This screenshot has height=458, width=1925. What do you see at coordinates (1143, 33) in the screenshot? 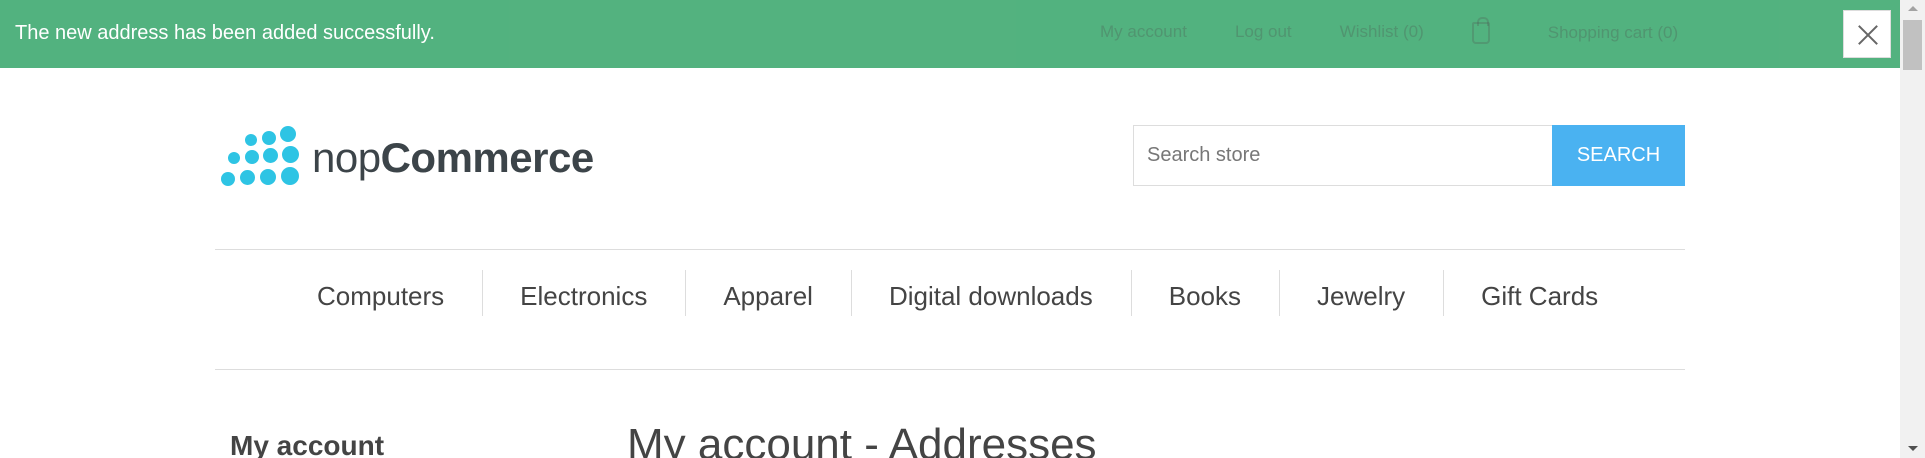
I see `my-account-link: My account` at bounding box center [1143, 33].